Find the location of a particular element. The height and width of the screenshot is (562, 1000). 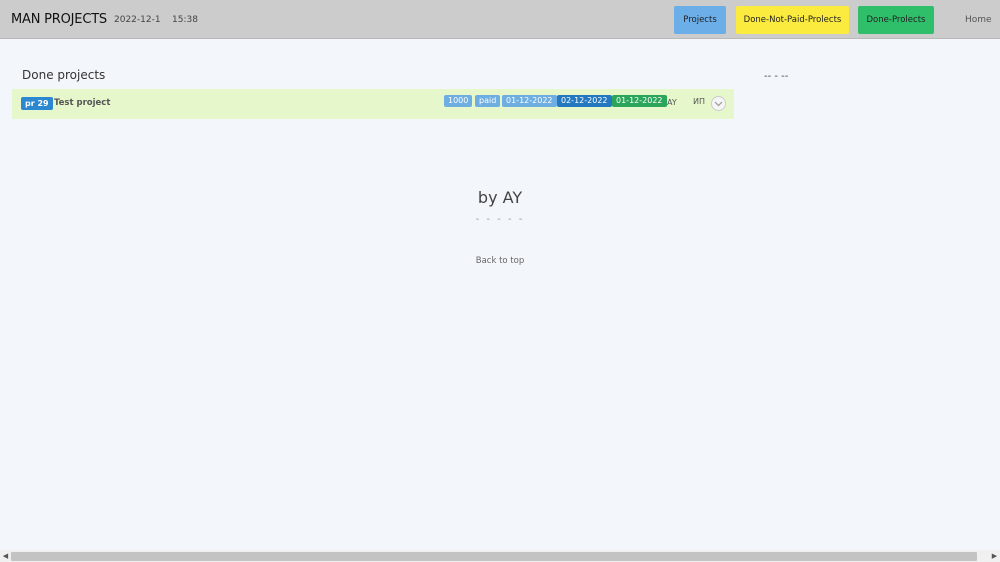

done-projects-button: Done-Prolects is located at coordinates (896, 20).